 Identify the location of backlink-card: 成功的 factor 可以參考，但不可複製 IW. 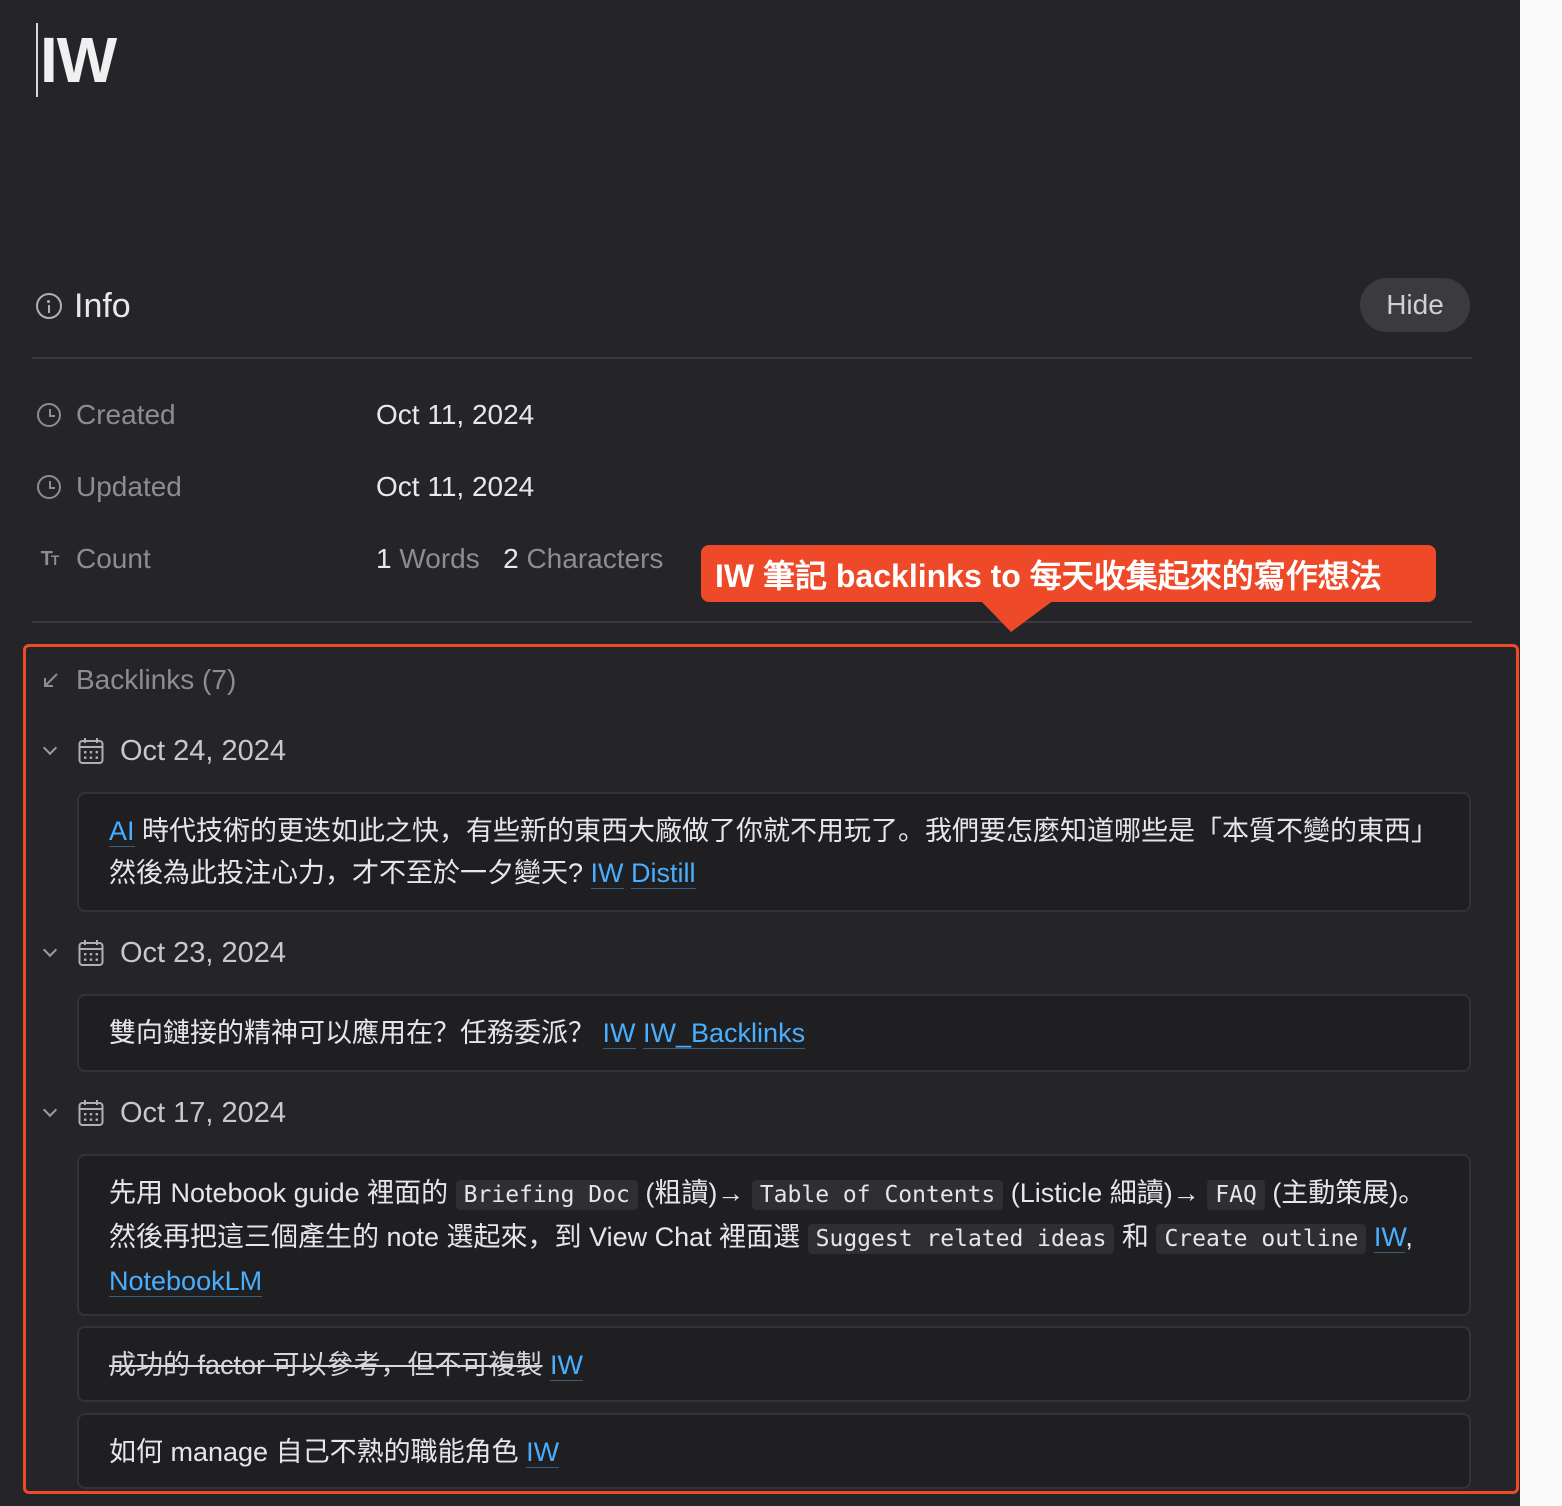
(774, 1364).